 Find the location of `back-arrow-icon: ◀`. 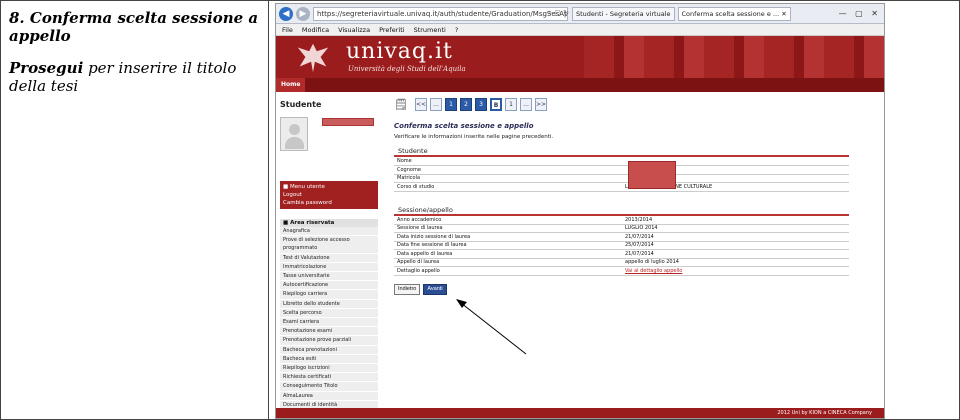

back-arrow-icon: ◀ is located at coordinates (286, 13).